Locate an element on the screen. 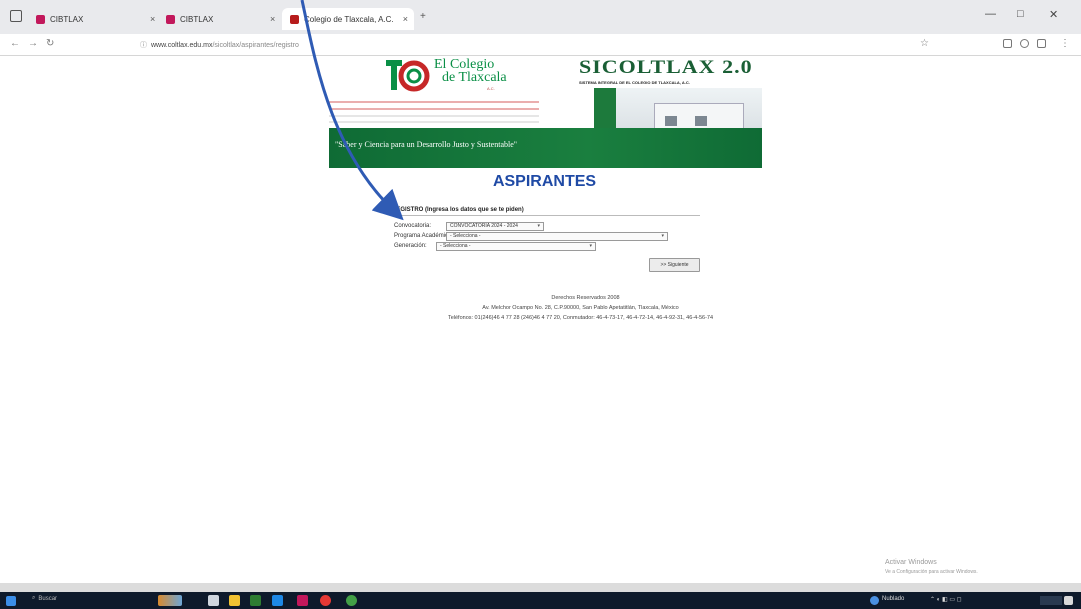 The image size is (1081, 609). convocatoria-value: CONVOCATORIA 2024 - 2024 is located at coordinates (484, 226).